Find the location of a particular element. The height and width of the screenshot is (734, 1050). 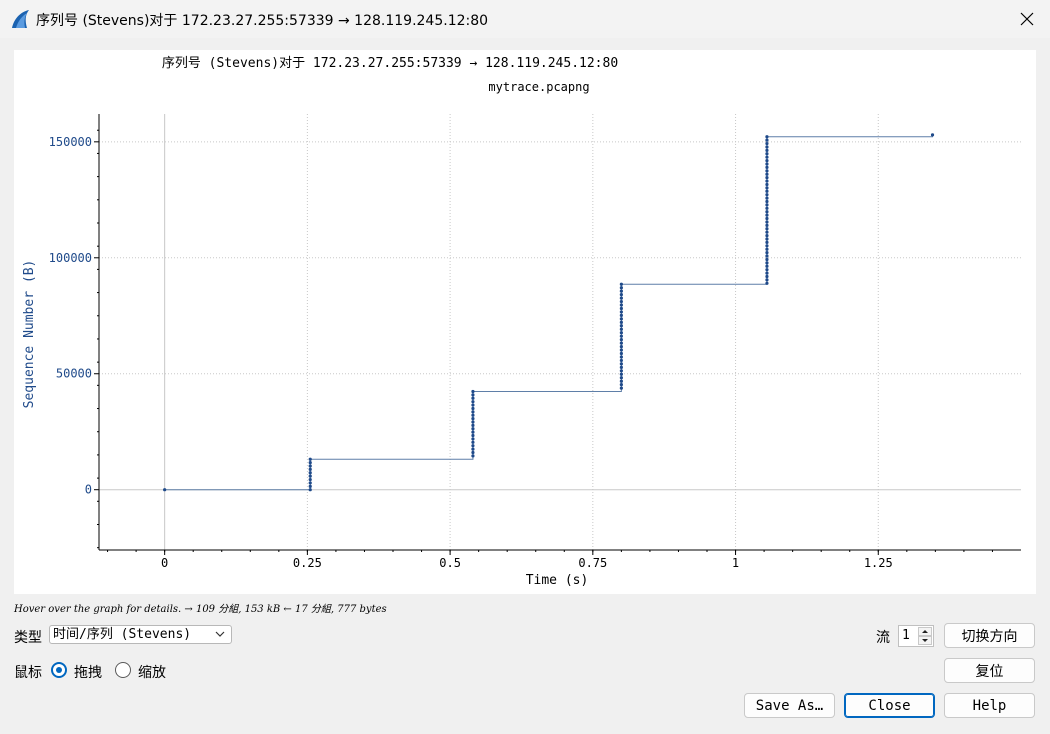

y-tick-label: 0 is located at coordinates (88, 490).